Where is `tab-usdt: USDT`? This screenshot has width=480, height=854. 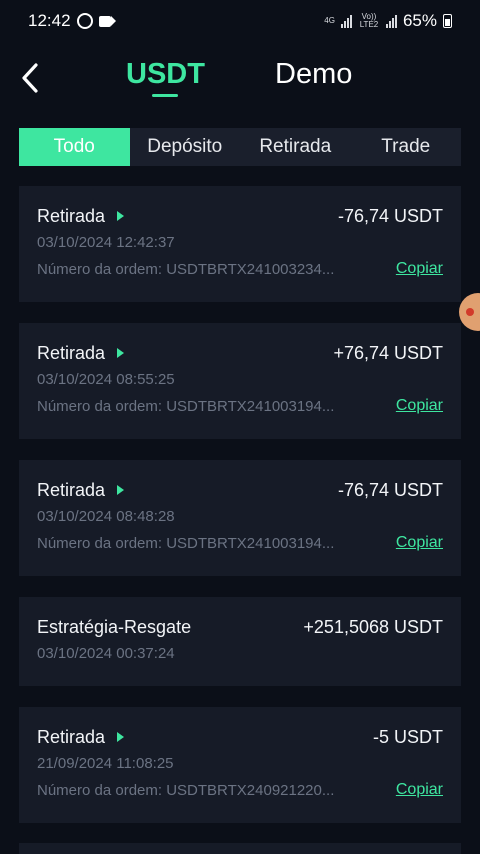 tab-usdt: USDT is located at coordinates (165, 74).